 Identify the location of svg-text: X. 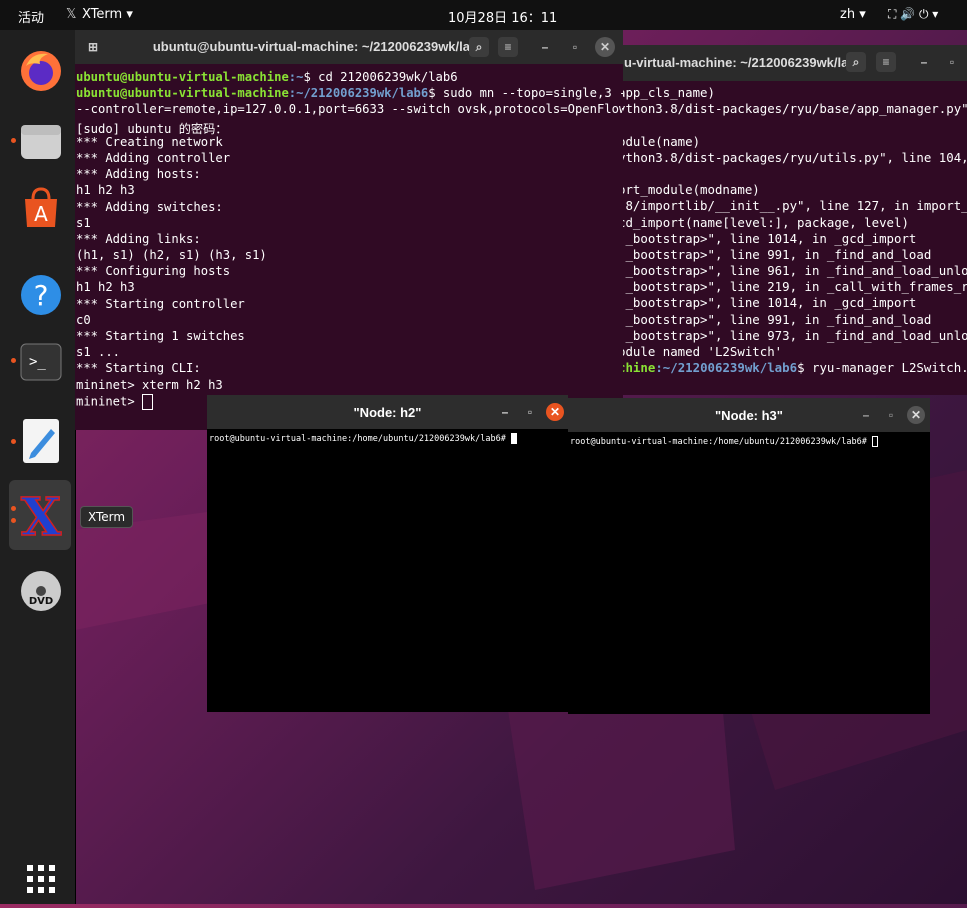
(41, 515).